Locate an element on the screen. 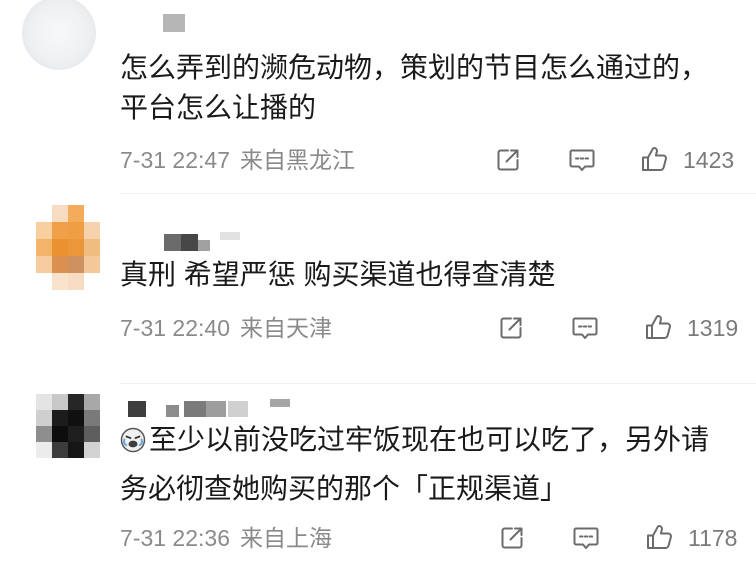 The width and height of the screenshot is (756, 562). comment-time: 7-31 22:40 is located at coordinates (175, 328).